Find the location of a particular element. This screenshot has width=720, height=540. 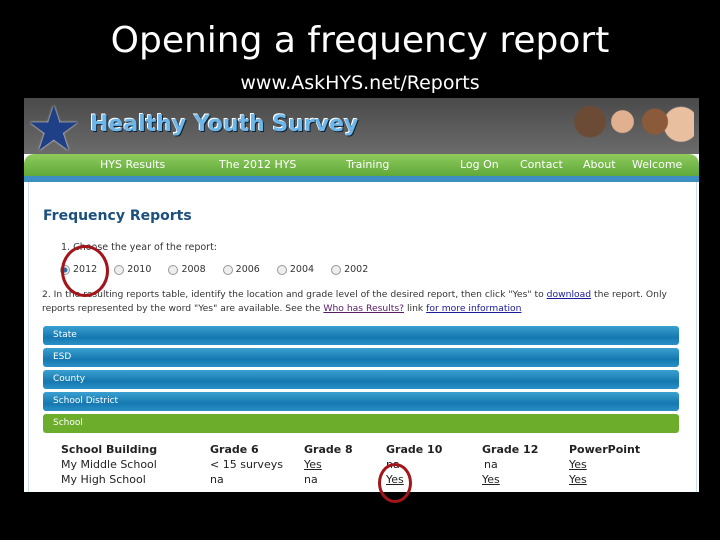

col-header: PowerPoint is located at coordinates (605, 449).